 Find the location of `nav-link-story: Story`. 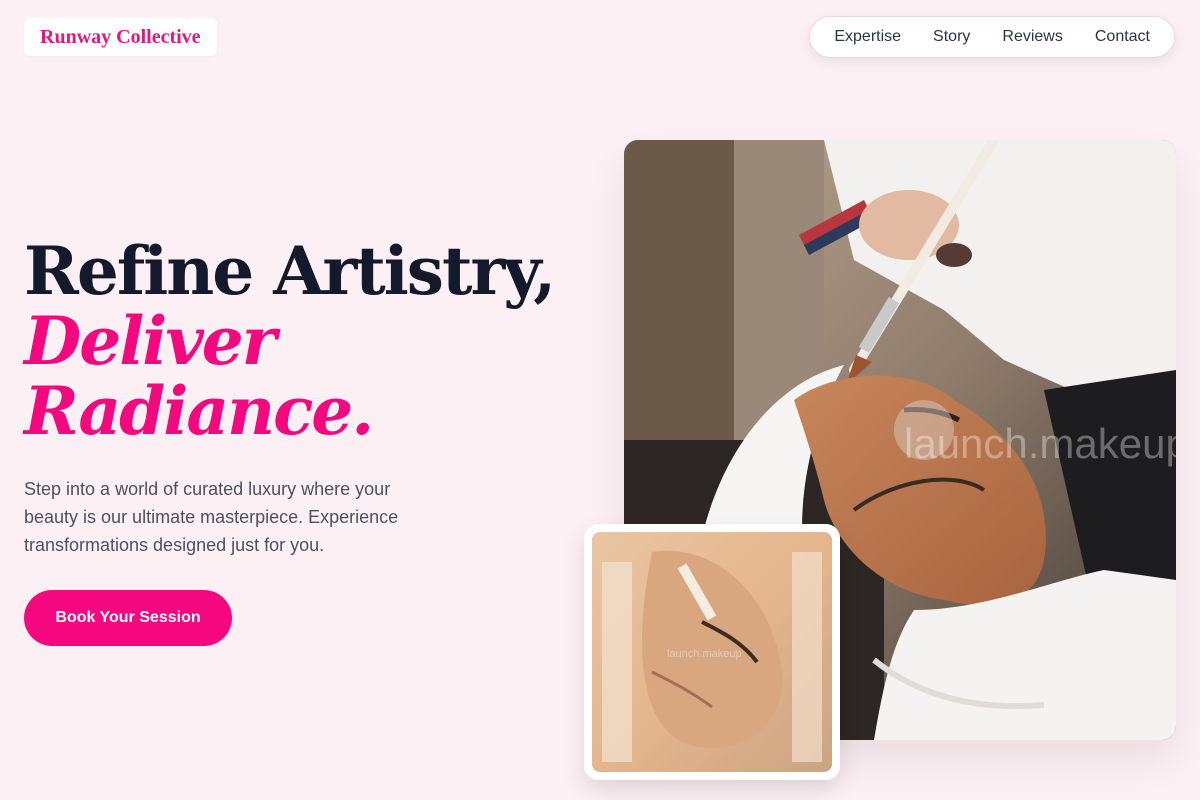

nav-link-story: Story is located at coordinates (951, 37).